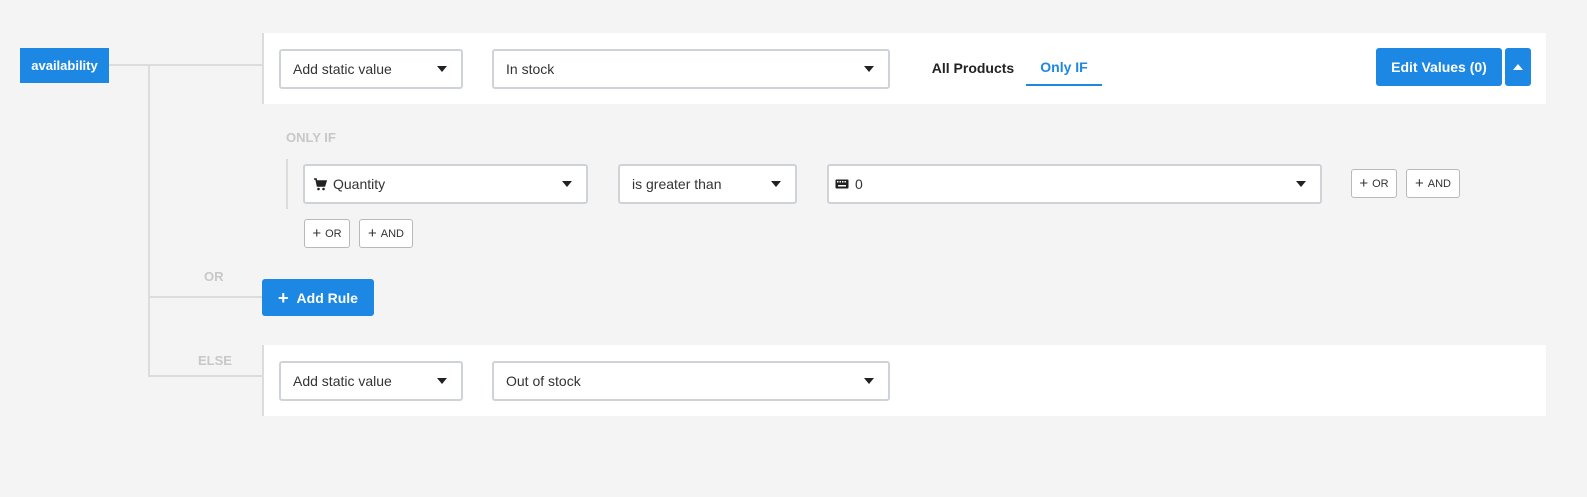 This screenshot has width=1587, height=497. I want to click on condition-value-label: 0, so click(859, 184).